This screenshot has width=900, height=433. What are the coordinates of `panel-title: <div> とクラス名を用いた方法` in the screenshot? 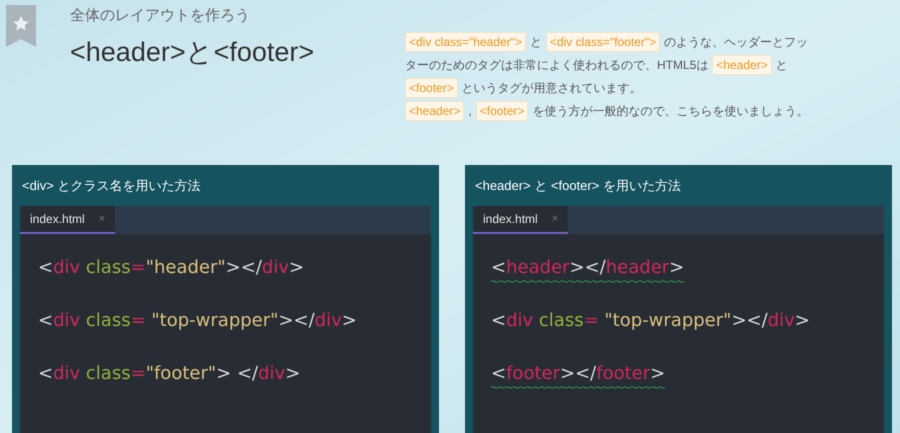 It's located at (111, 186).